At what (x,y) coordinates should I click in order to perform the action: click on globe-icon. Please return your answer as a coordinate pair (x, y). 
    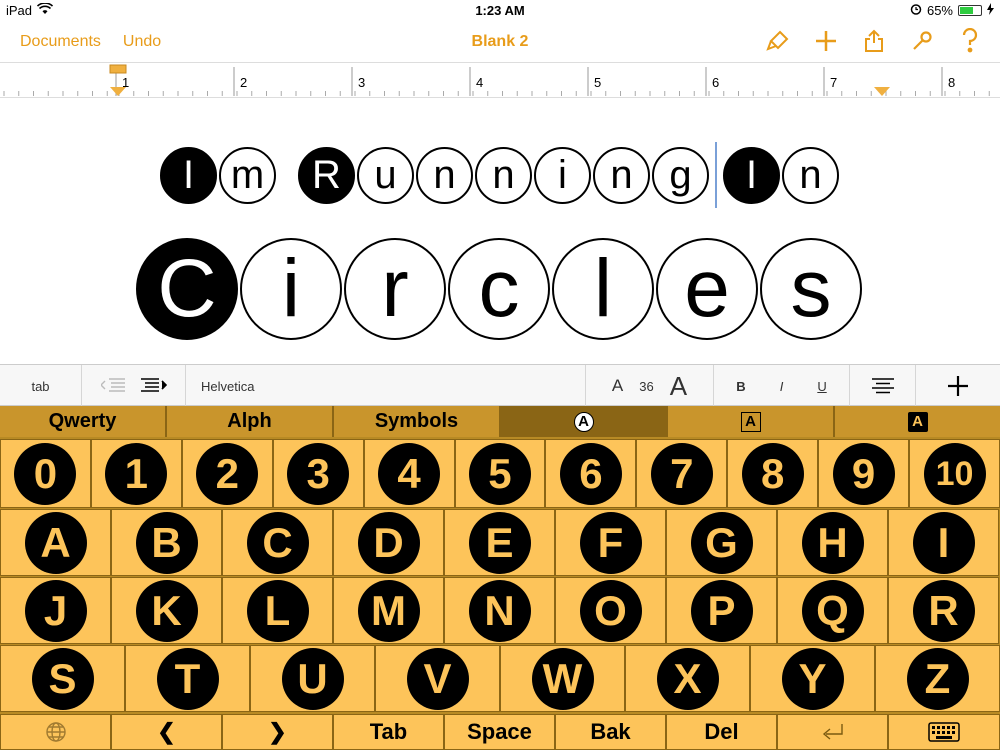
    Looking at the image, I should click on (55, 732).